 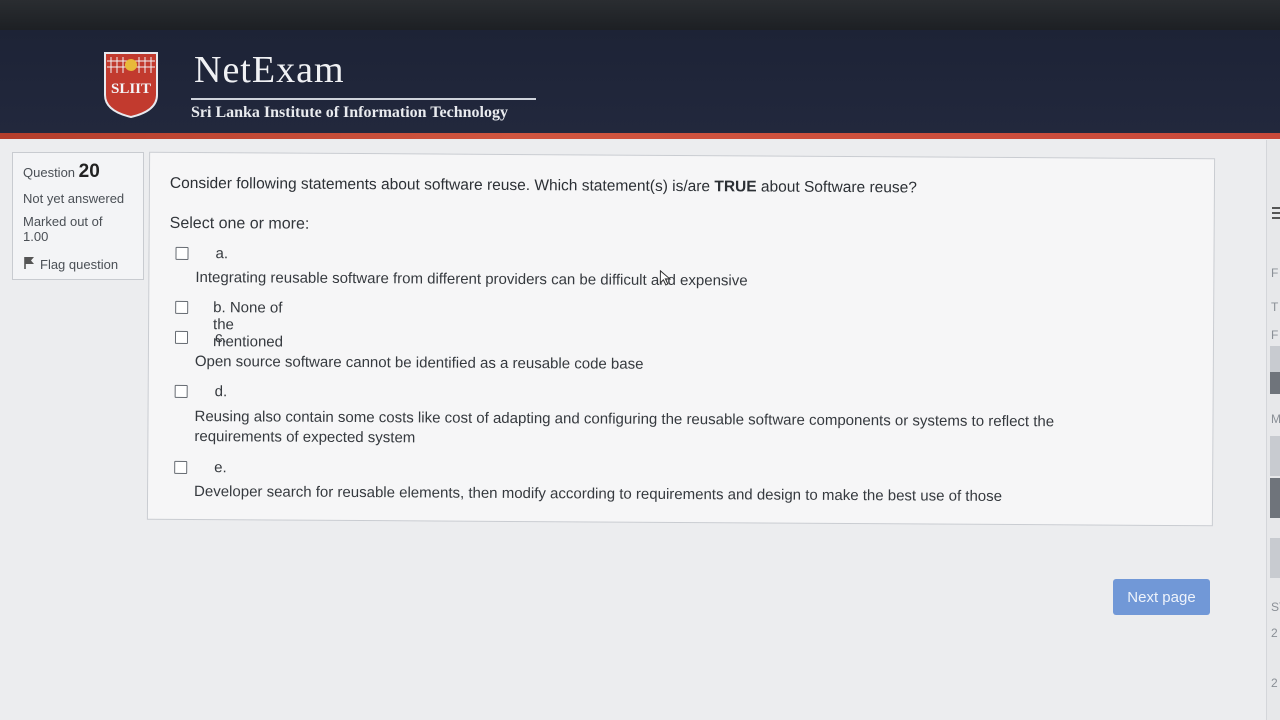 What do you see at coordinates (79, 264) in the screenshot?
I see `flag-question-label: Flag question` at bounding box center [79, 264].